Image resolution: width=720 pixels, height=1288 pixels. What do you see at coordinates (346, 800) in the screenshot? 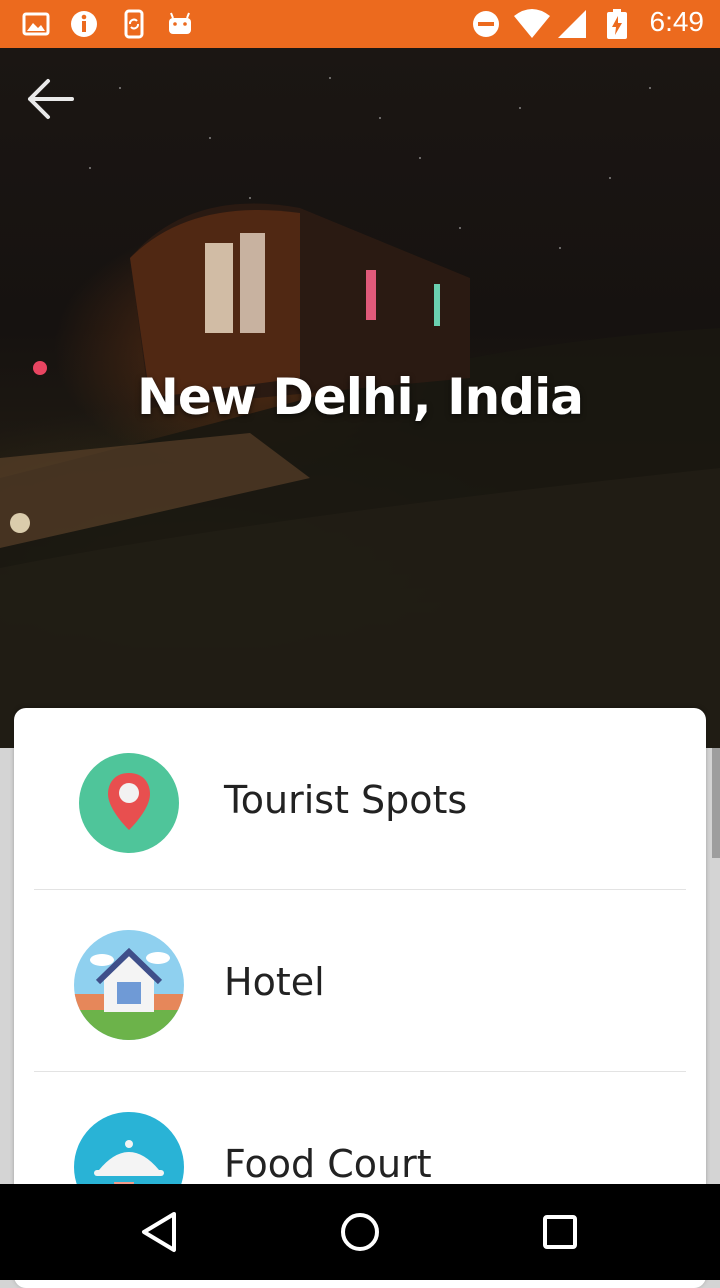
I see `menu-item-label: Tourist Spots` at bounding box center [346, 800].